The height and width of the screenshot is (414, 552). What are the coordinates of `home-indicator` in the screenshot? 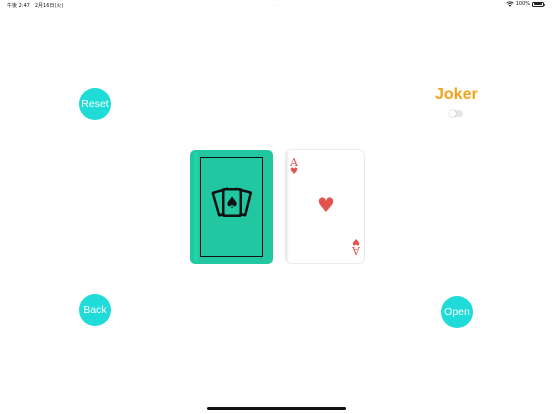 It's located at (276, 408).